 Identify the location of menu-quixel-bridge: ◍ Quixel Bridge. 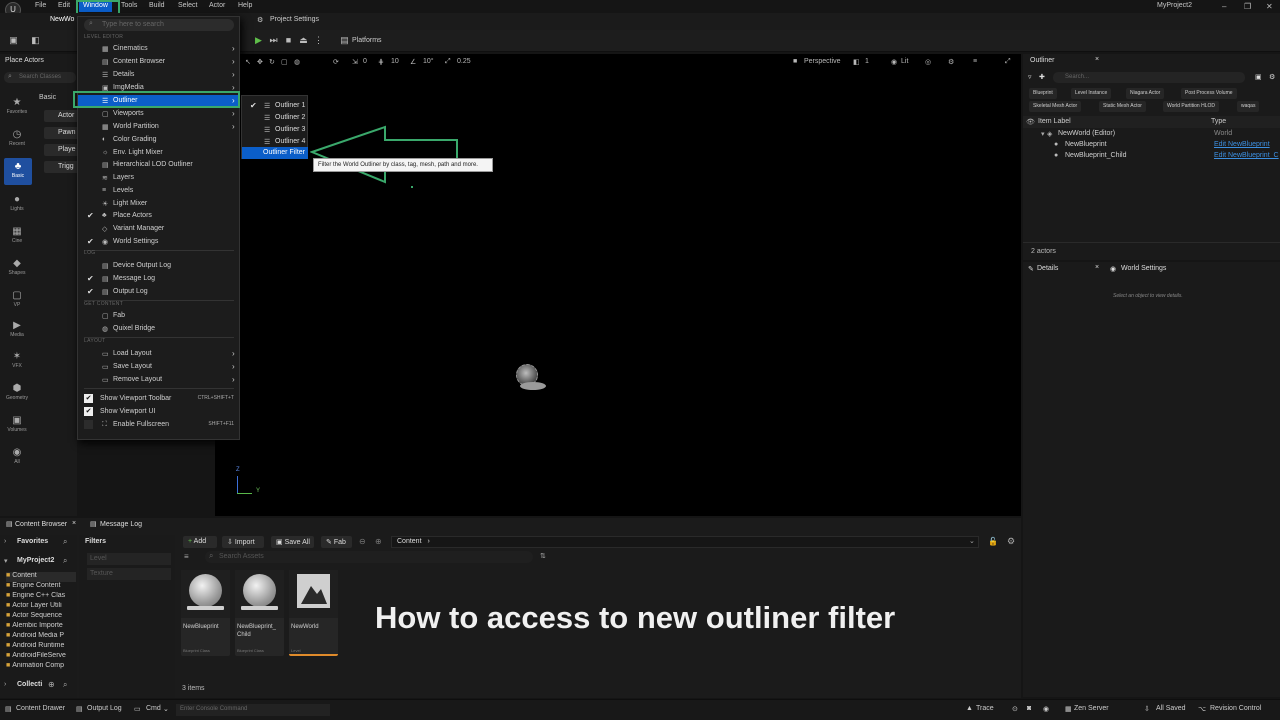
(158, 329).